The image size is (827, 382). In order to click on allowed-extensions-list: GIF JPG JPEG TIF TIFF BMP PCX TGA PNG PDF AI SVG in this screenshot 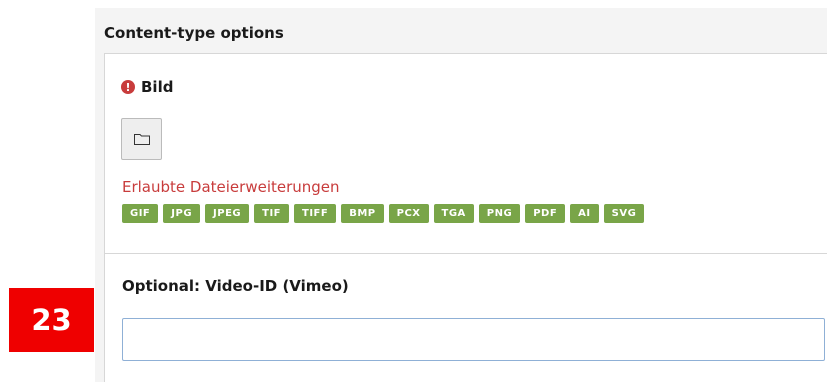, I will do `click(383, 213)`.